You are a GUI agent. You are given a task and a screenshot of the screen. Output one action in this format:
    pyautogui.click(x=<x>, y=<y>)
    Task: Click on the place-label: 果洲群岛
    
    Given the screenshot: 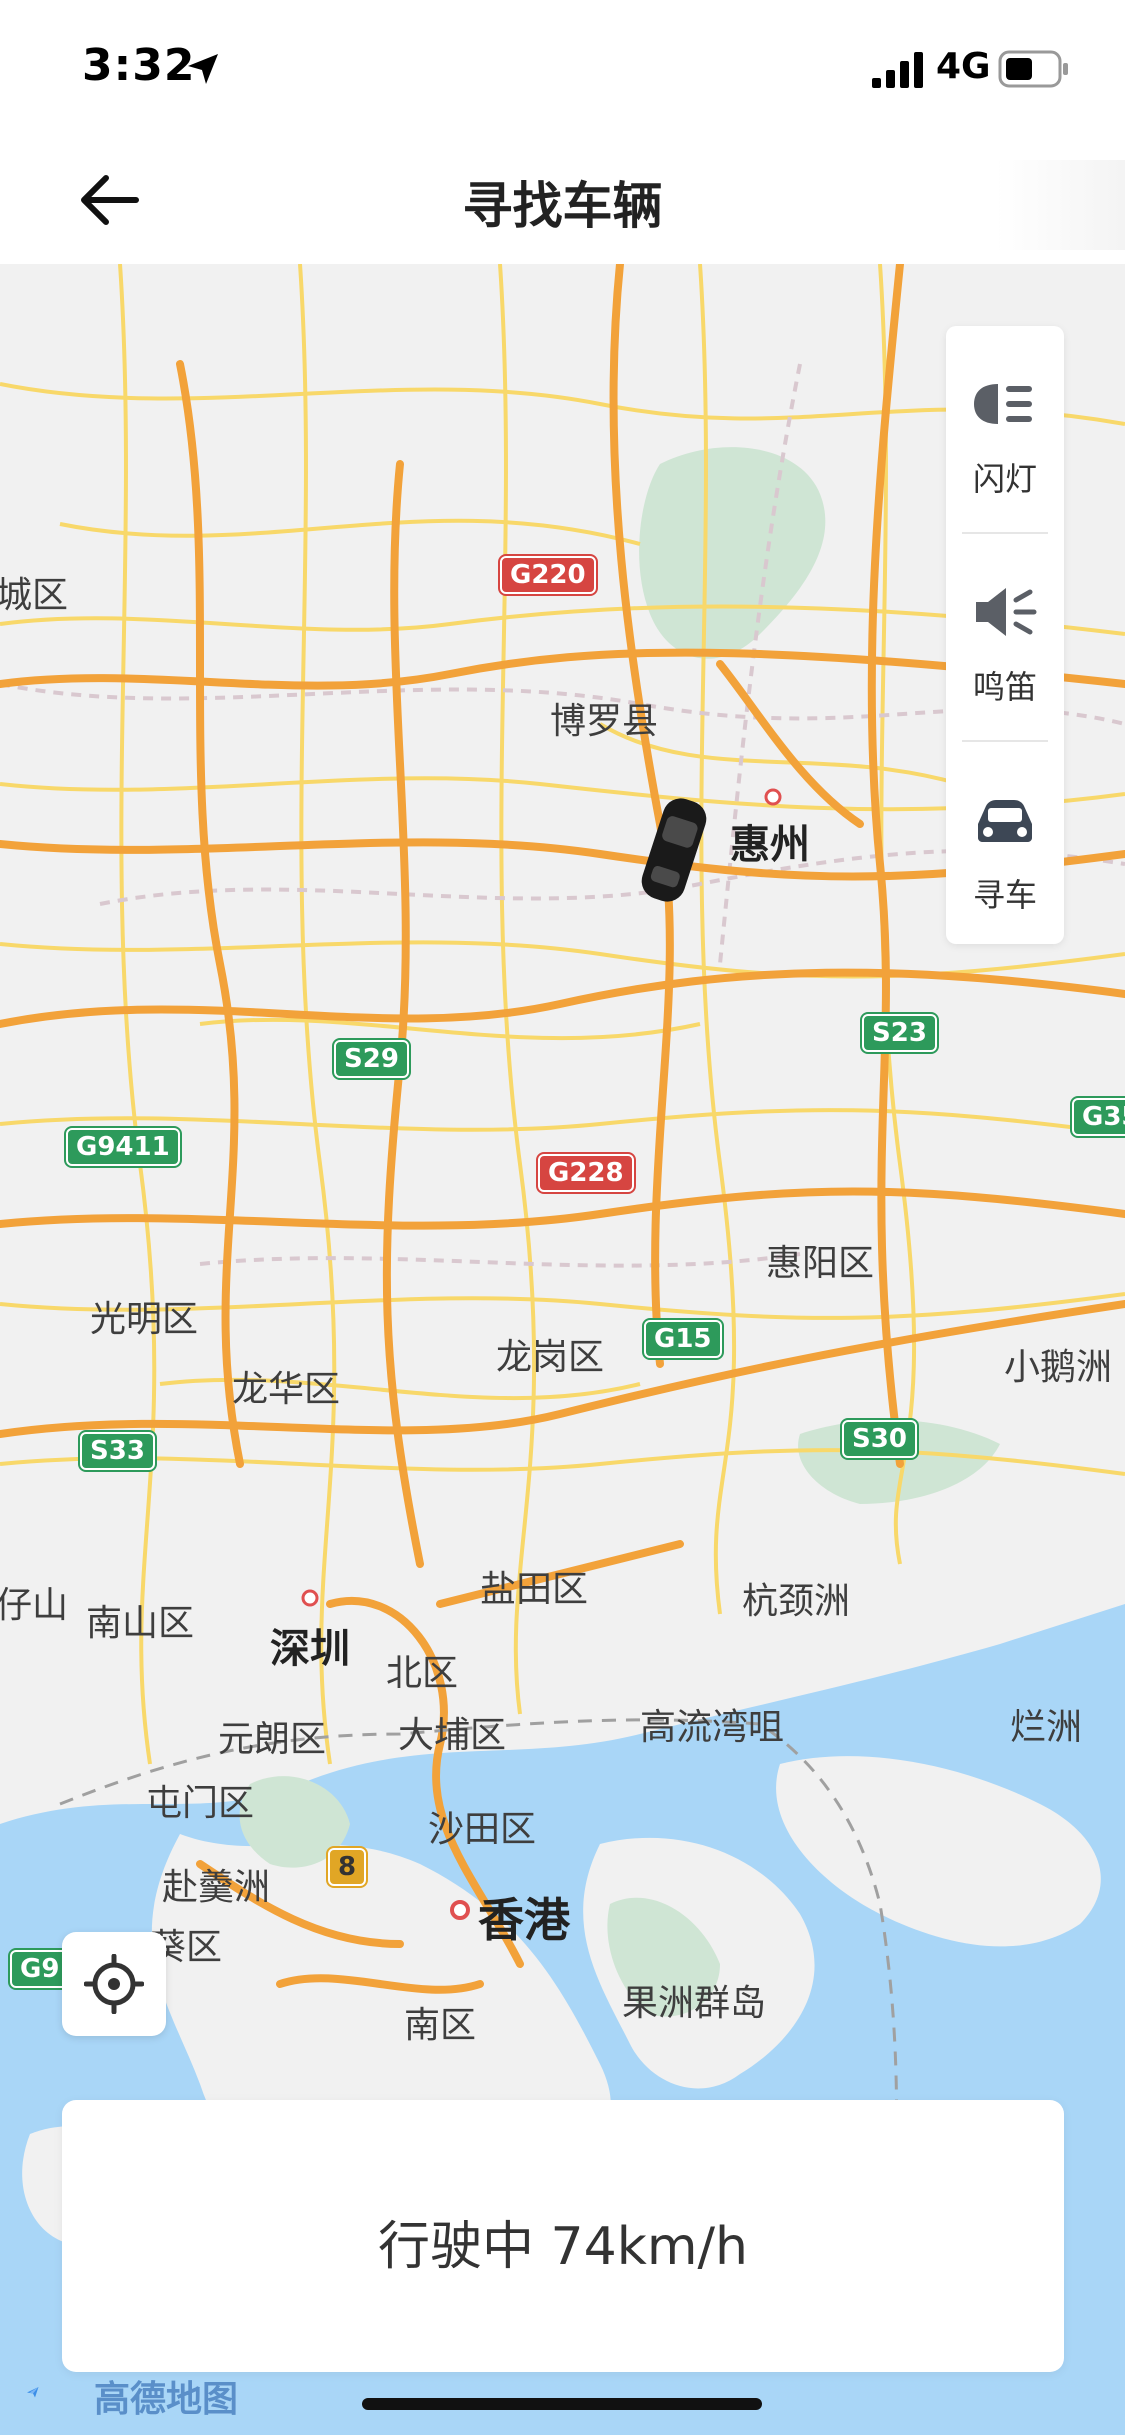 What is the action you would take?
    pyautogui.click(x=694, y=2003)
    